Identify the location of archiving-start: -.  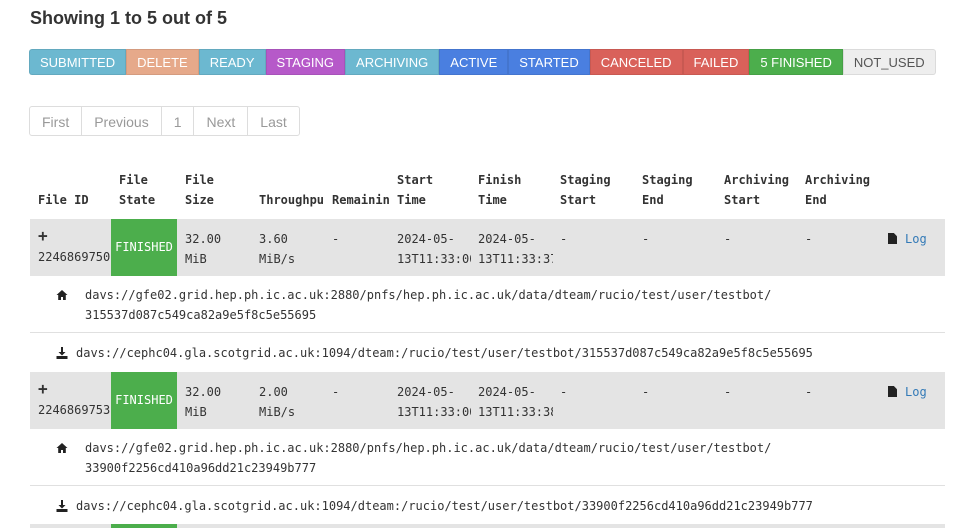
(728, 239).